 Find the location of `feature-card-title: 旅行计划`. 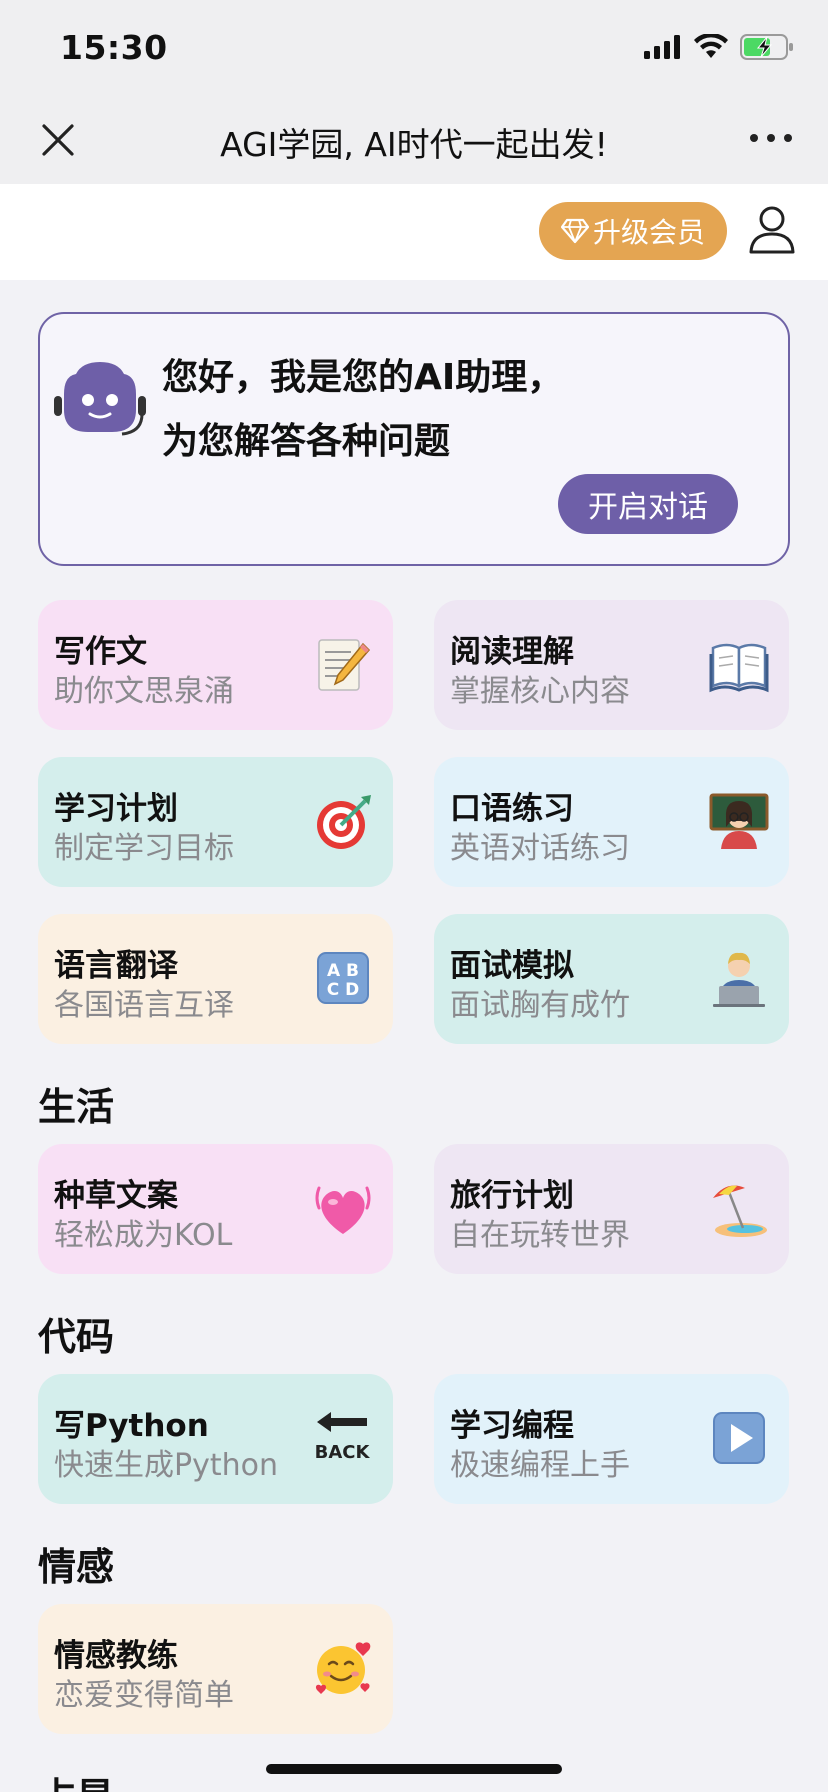

feature-card-title: 旅行计划 is located at coordinates (512, 1196).